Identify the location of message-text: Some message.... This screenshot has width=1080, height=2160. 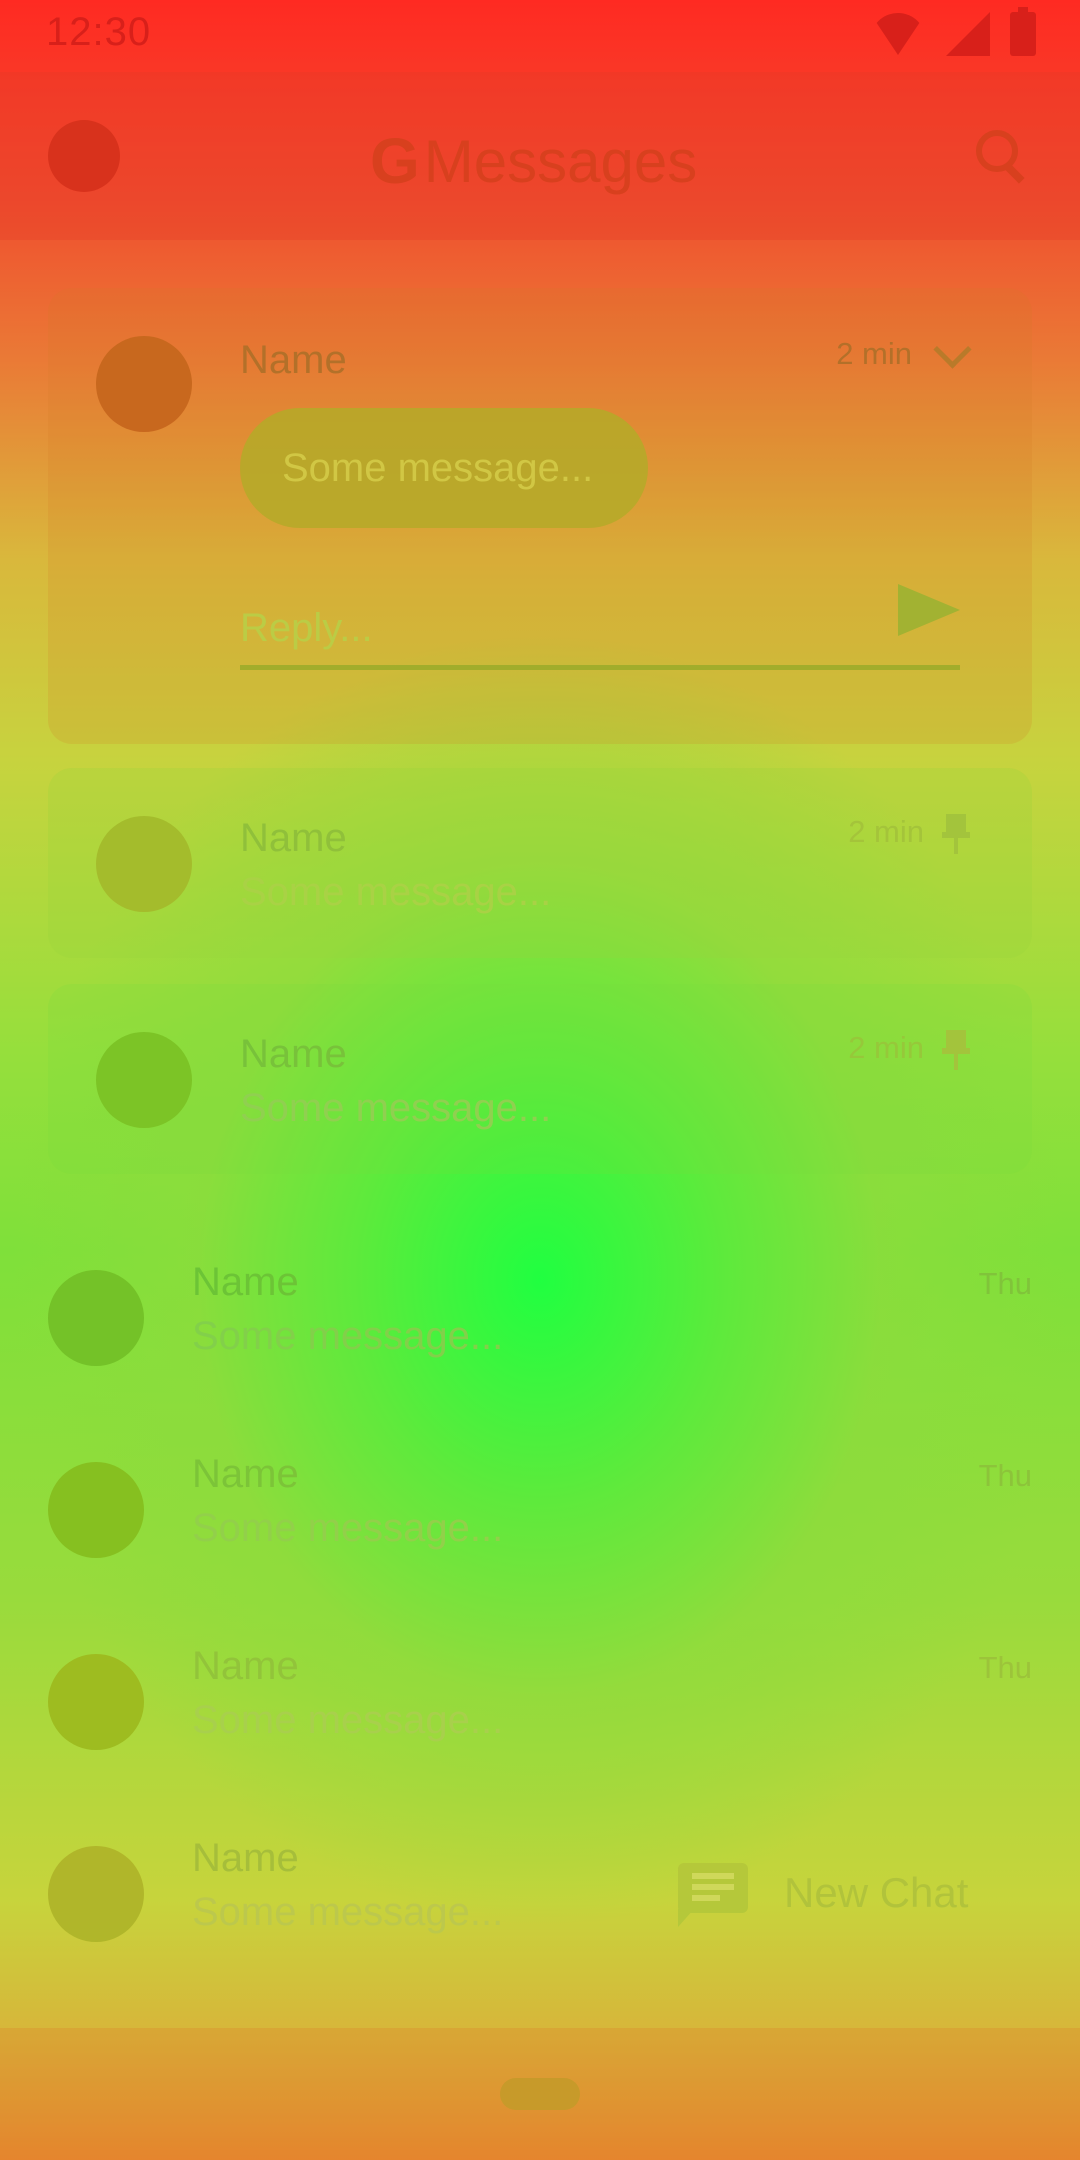
(438, 468).